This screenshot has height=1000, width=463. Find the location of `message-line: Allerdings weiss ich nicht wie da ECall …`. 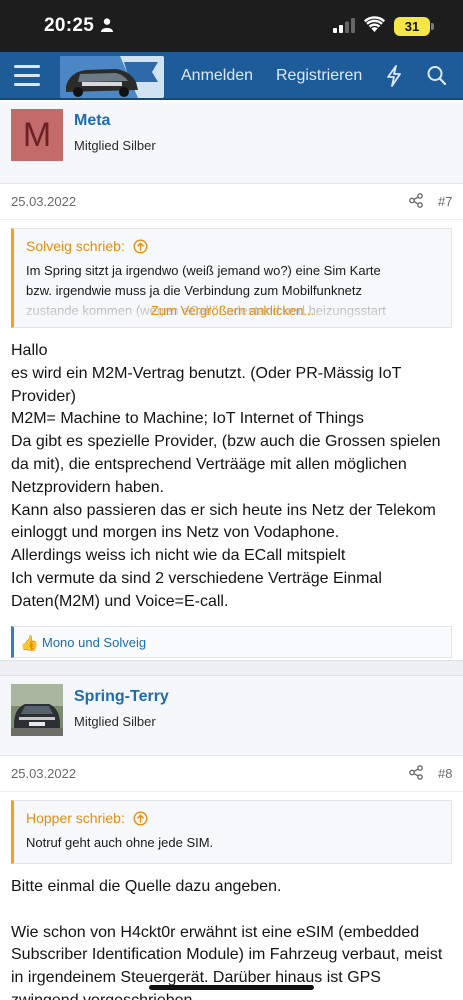

message-line: Allerdings weiss ich nicht wie da ECall … is located at coordinates (178, 556).